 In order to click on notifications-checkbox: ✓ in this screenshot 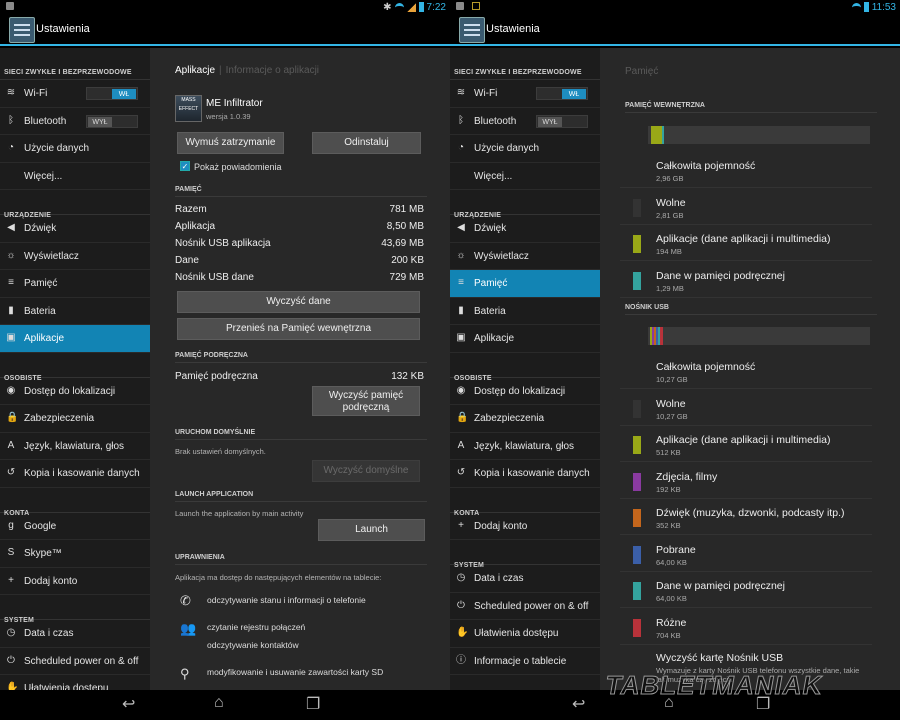, I will do `click(185, 166)`.